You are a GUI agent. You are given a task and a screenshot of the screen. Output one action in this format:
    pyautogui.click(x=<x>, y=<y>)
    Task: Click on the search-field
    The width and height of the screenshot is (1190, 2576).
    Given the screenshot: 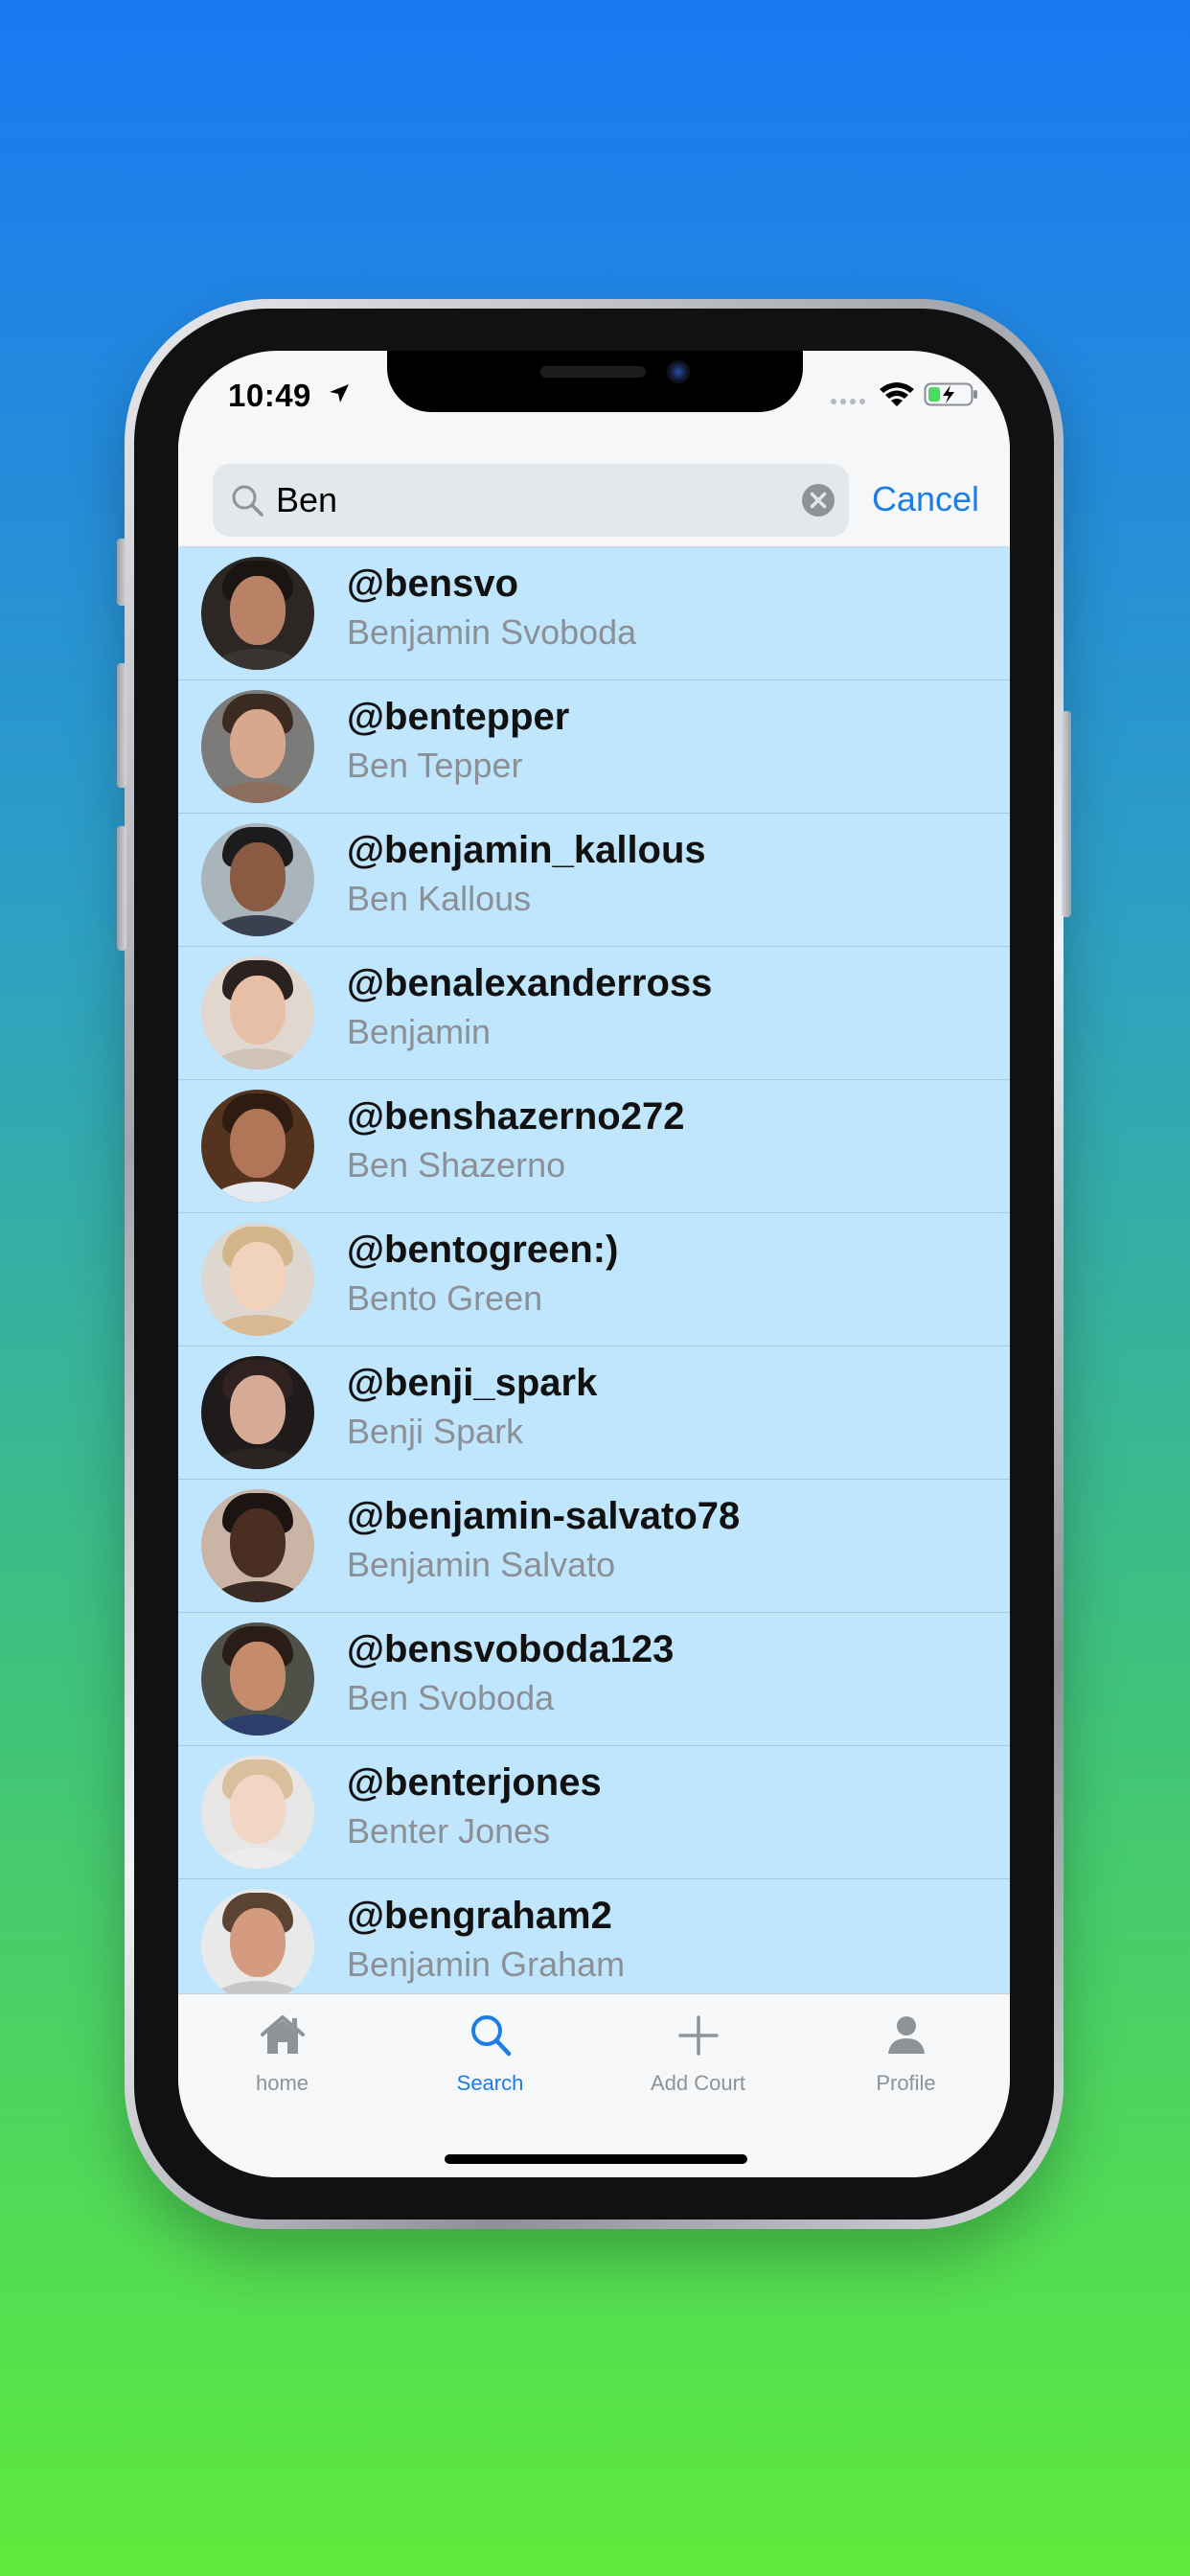 What is the action you would take?
    pyautogui.click(x=531, y=500)
    